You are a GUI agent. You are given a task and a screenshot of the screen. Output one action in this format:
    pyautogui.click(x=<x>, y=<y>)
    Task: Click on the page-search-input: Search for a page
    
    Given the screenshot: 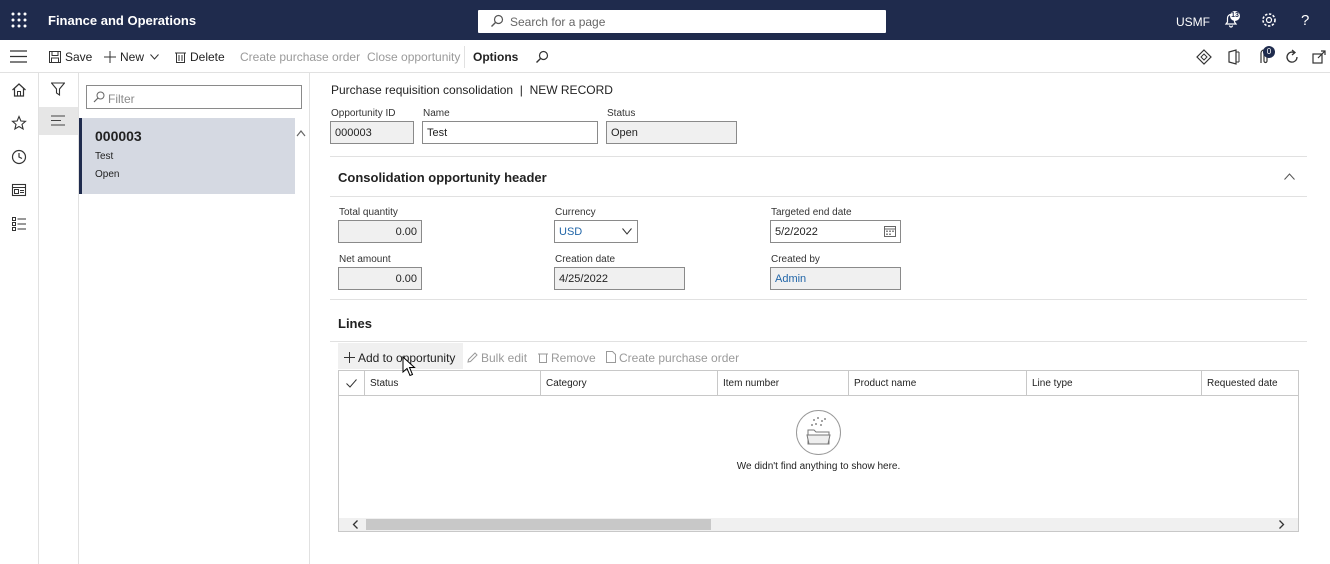 What is the action you would take?
    pyautogui.click(x=682, y=21)
    